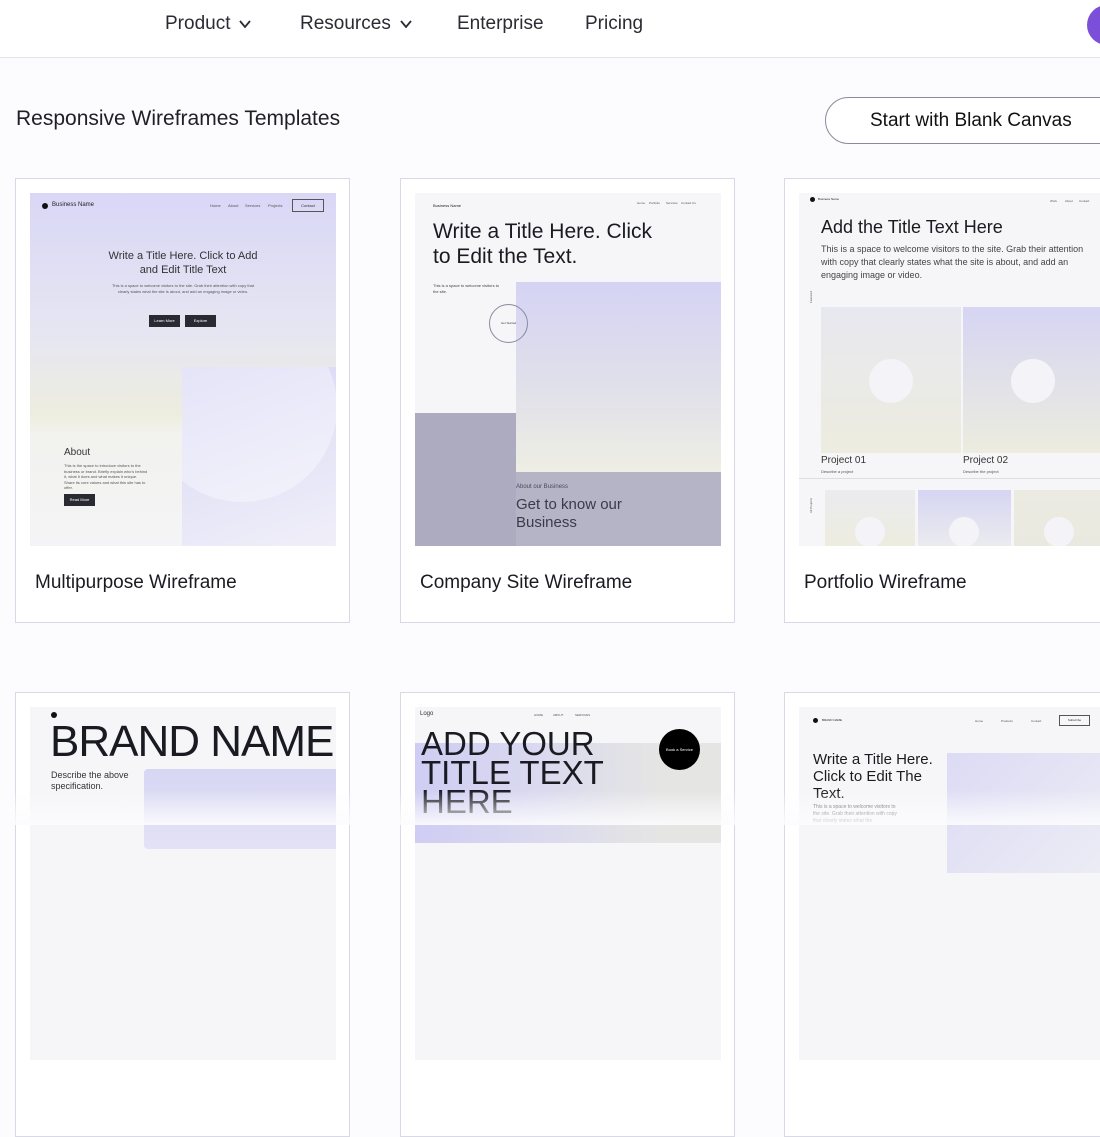 Image resolution: width=1100 pixels, height=1137 pixels. I want to click on preview-overline: About our Business, so click(542, 487).